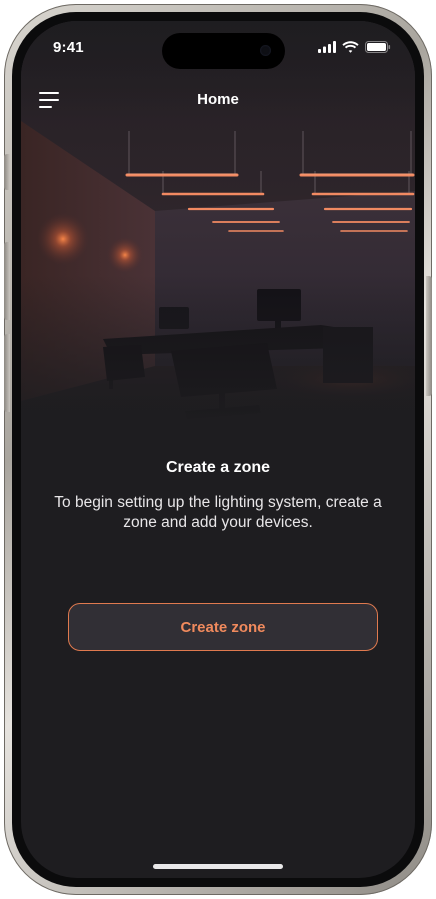 The image size is (436, 899). What do you see at coordinates (68, 47) in the screenshot?
I see `status-time: 9:41` at bounding box center [68, 47].